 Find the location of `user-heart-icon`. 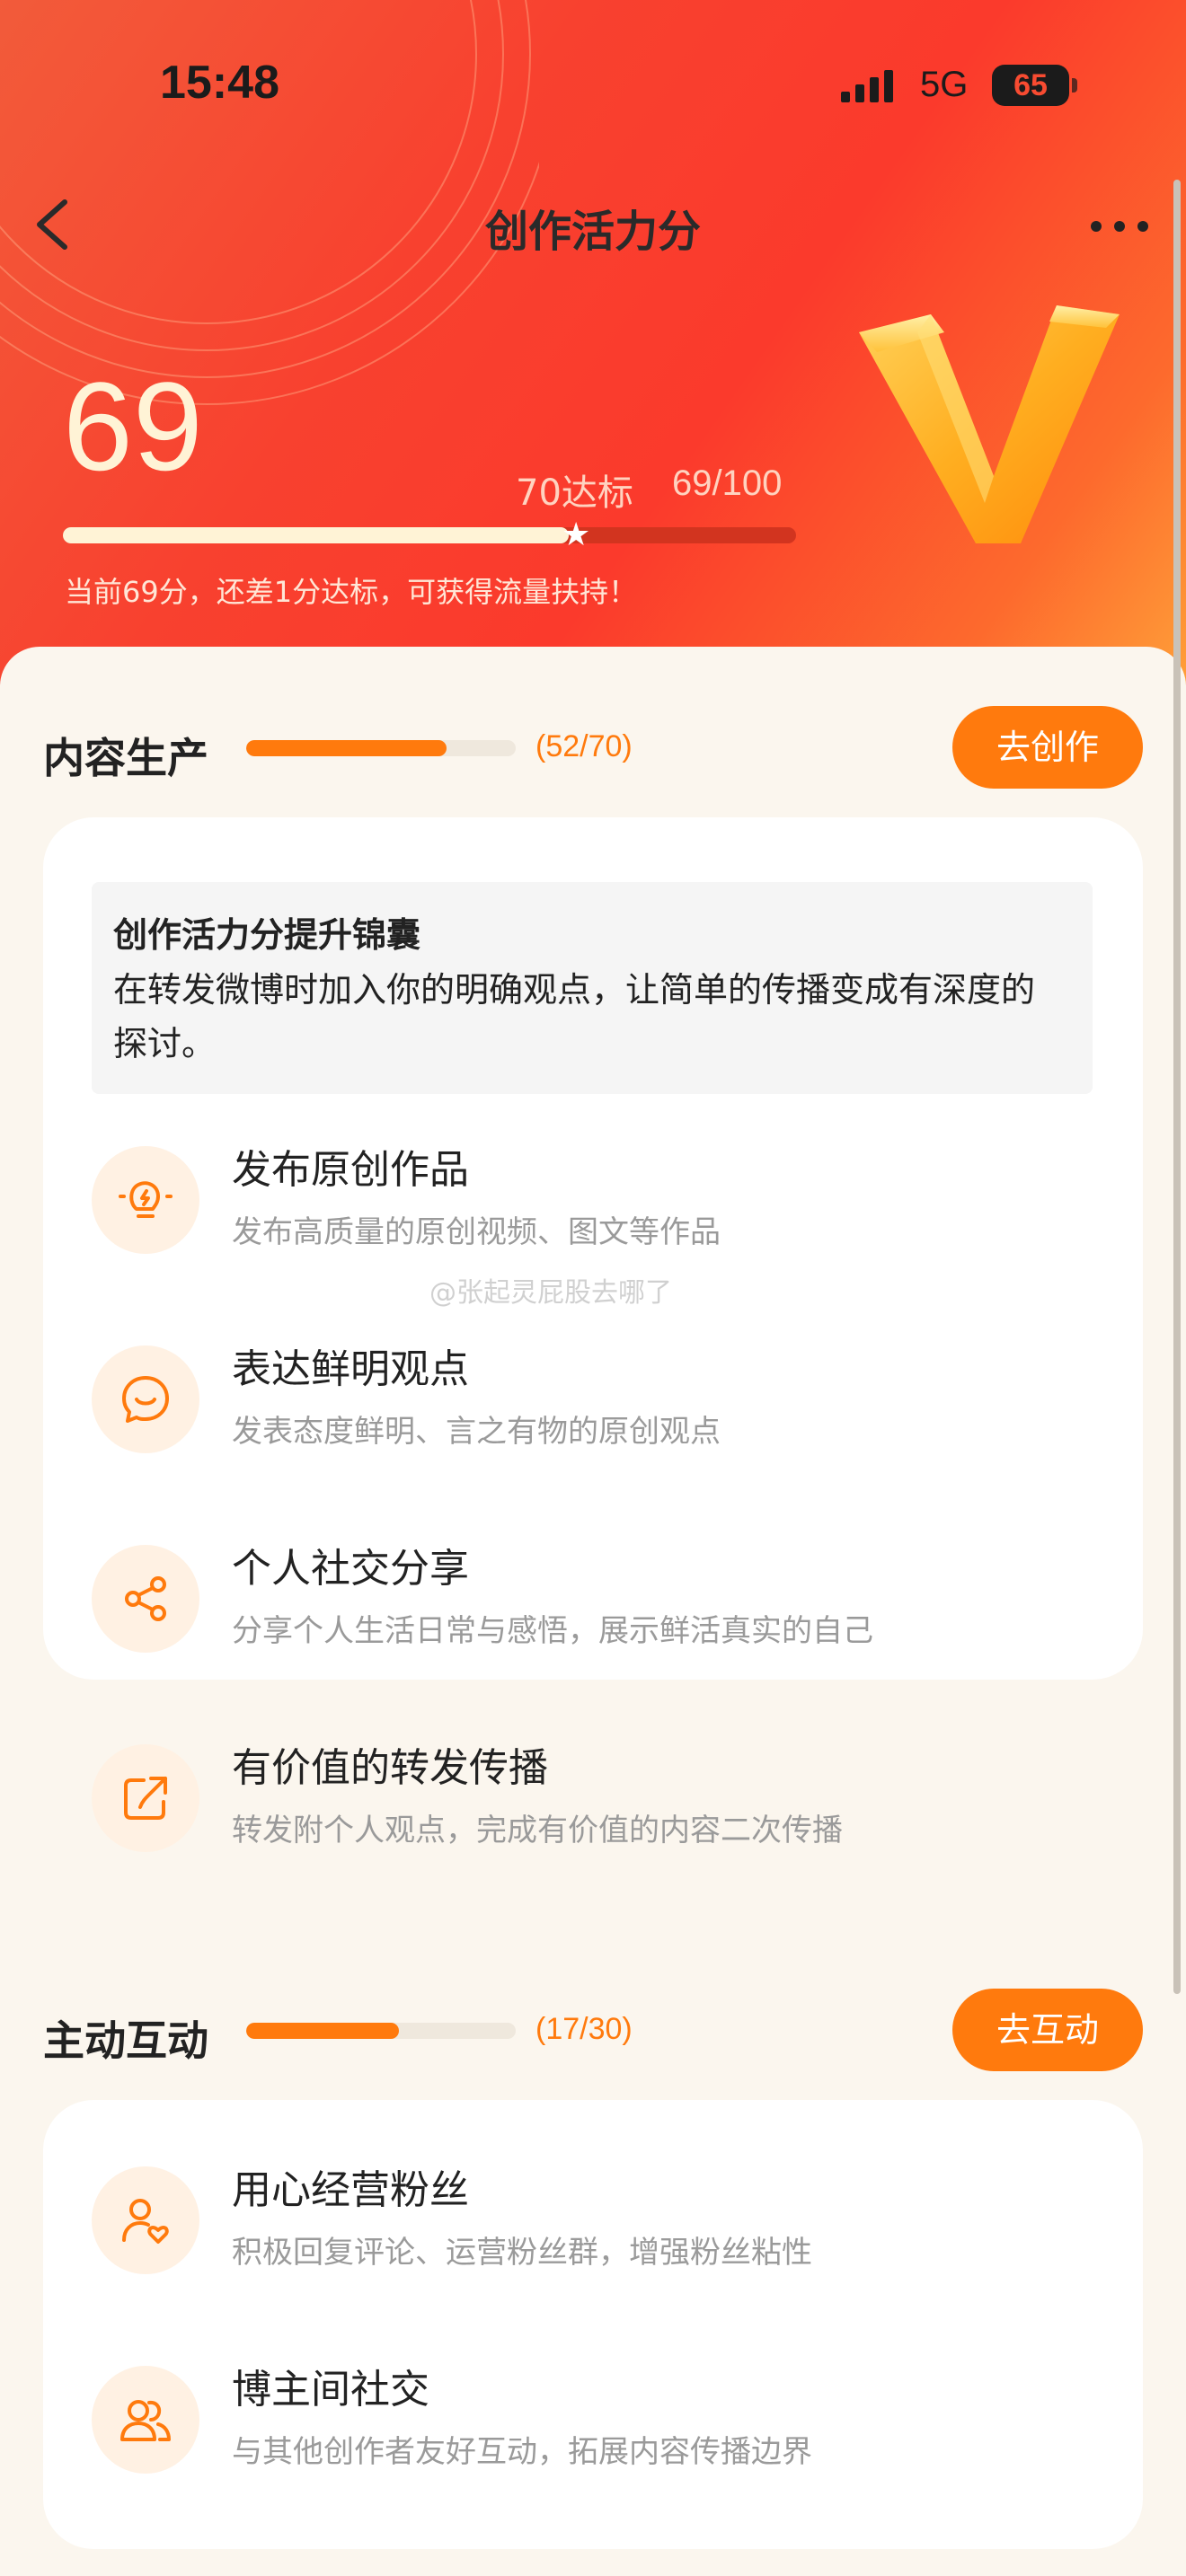

user-heart-icon is located at coordinates (145, 2221).